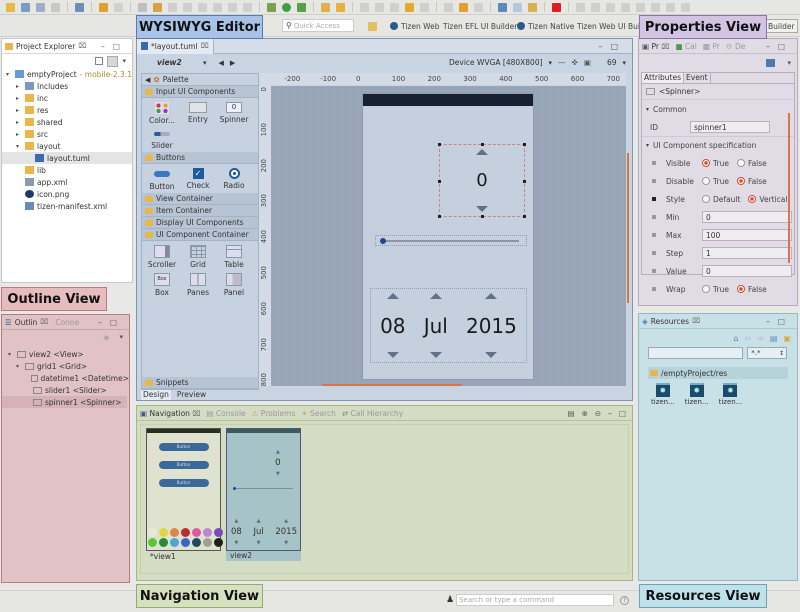 This screenshot has width=800, height=612. Describe the element at coordinates (301, 7) in the screenshot. I see `run-config-icon` at that location.